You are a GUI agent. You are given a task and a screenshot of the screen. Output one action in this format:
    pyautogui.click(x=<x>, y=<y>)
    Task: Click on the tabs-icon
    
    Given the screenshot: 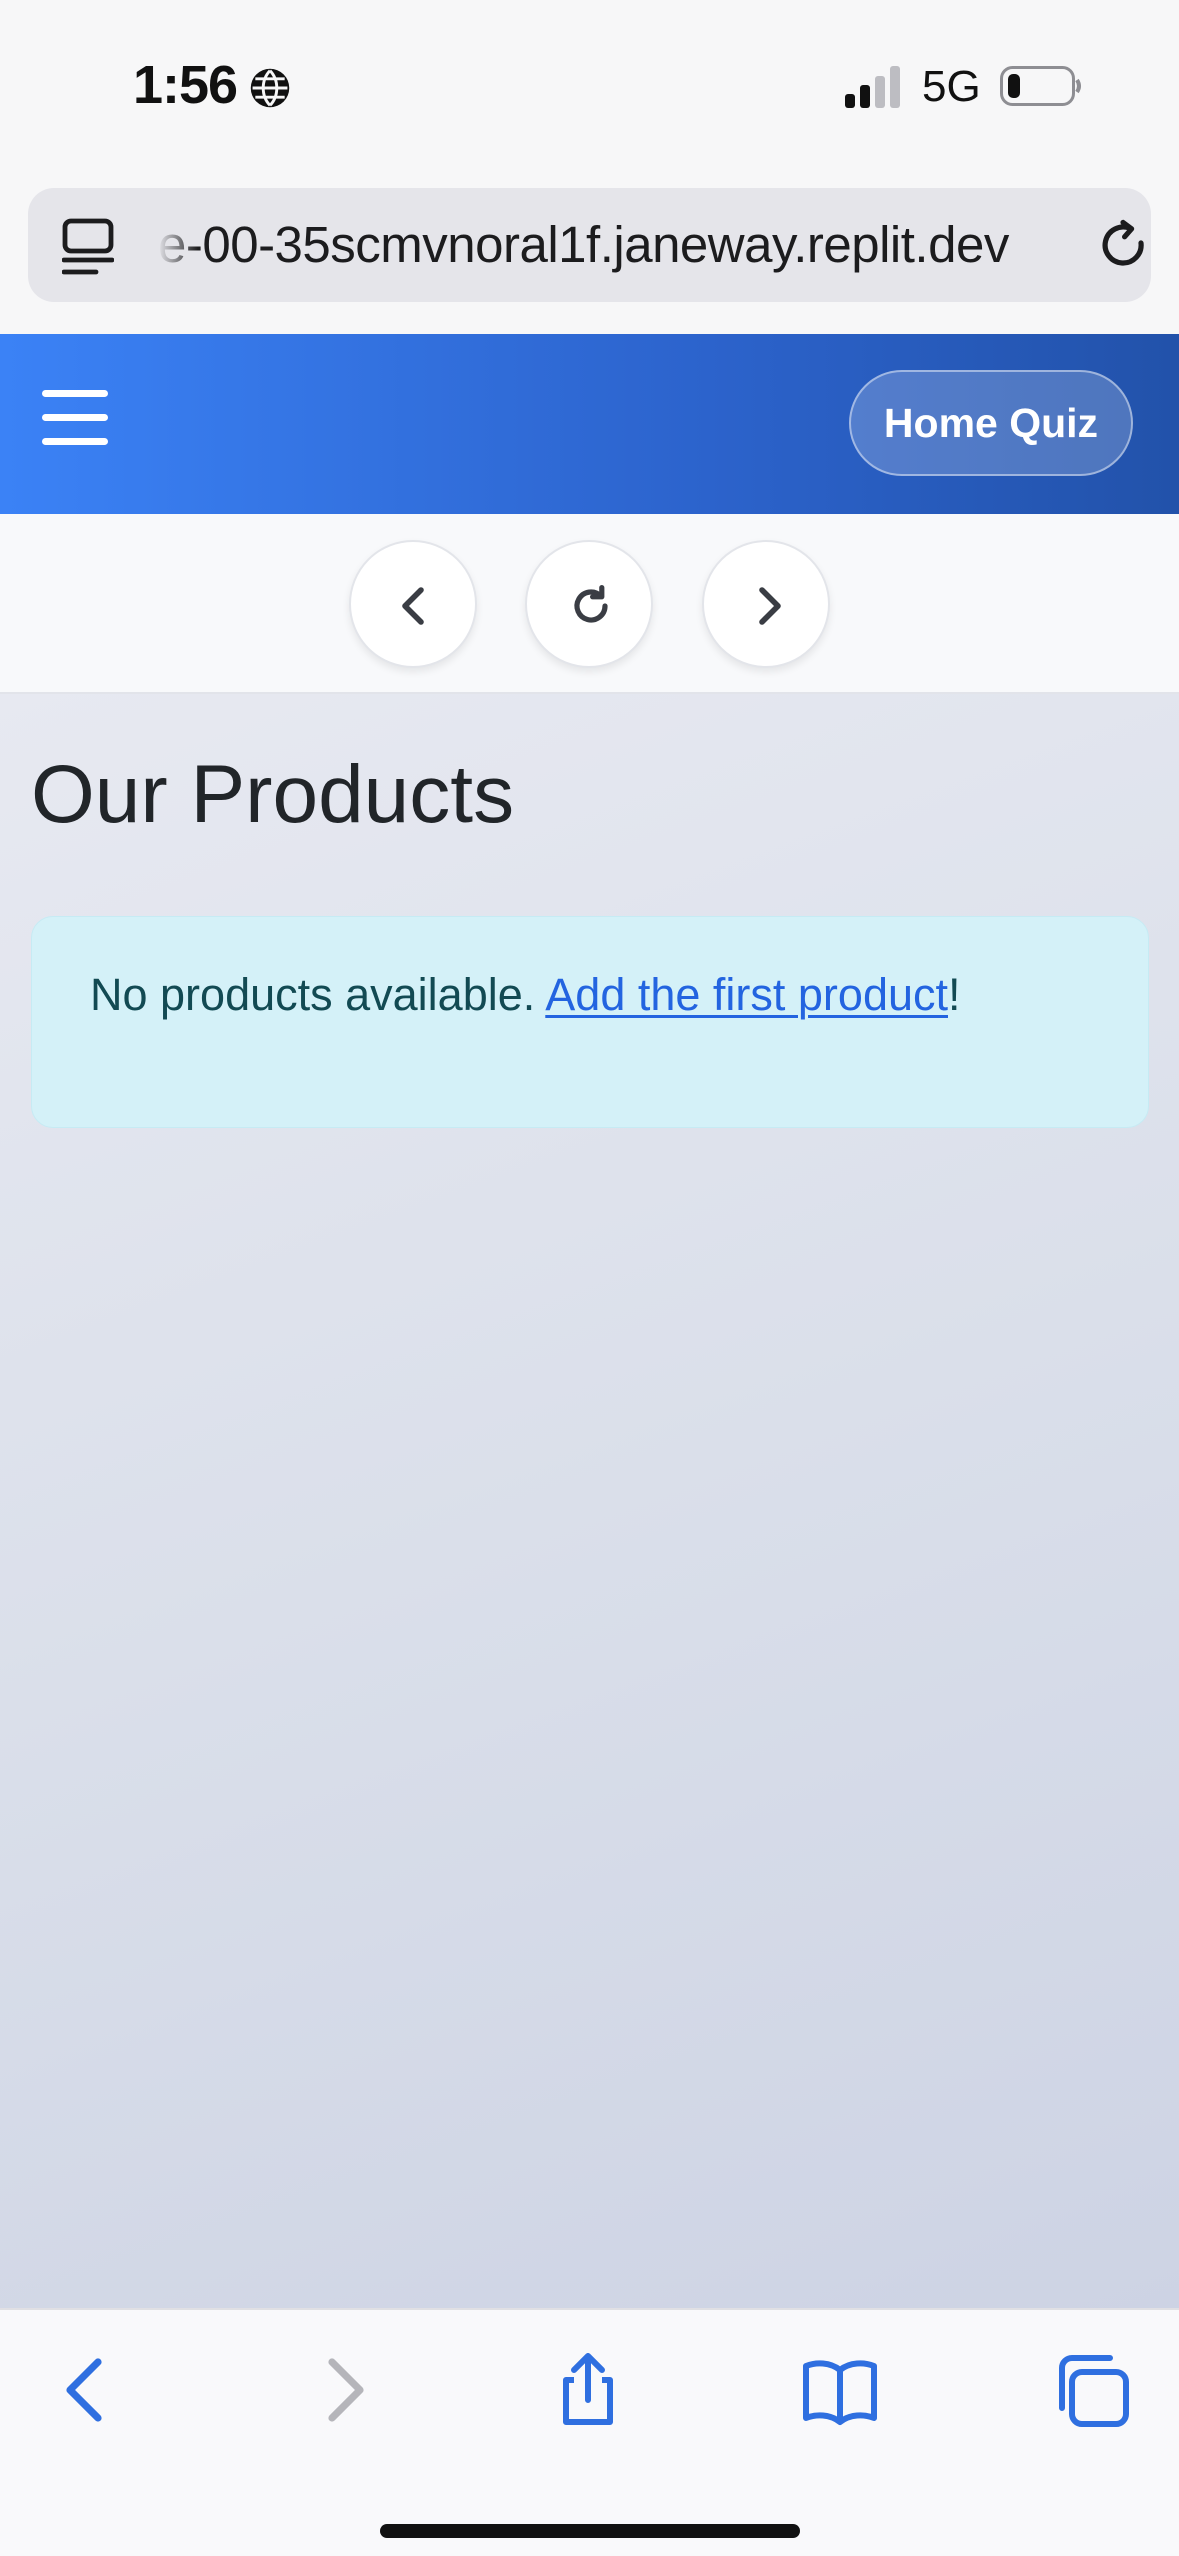 What is the action you would take?
    pyautogui.click(x=1092, y=2390)
    